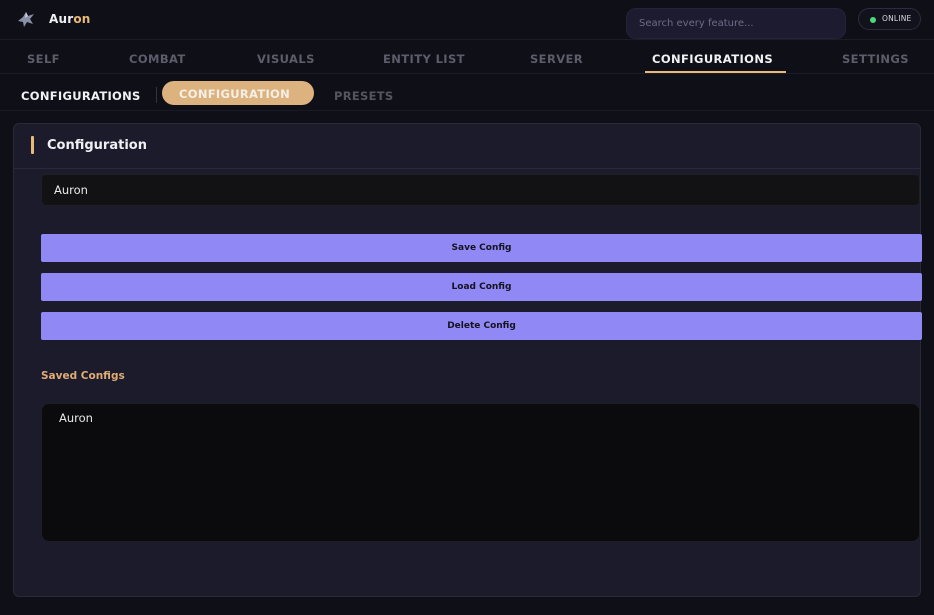 The width and height of the screenshot is (934, 615). What do you see at coordinates (715, 72) in the screenshot?
I see `active-tab-indicator` at bounding box center [715, 72].